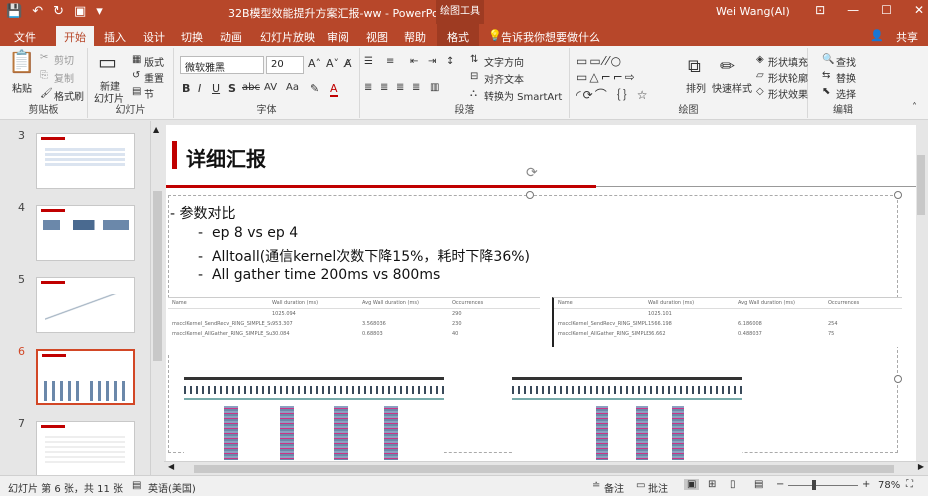 Image resolution: width=928 pixels, height=496 pixels. What do you see at coordinates (232, 88) in the screenshot?
I see `shadow-icon: S` at bounding box center [232, 88].